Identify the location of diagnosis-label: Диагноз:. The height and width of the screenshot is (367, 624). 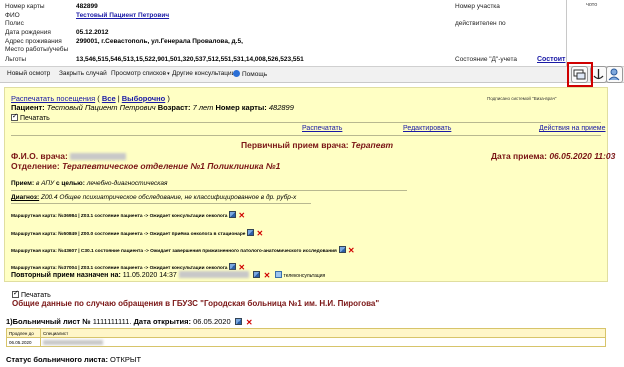
(25, 197).